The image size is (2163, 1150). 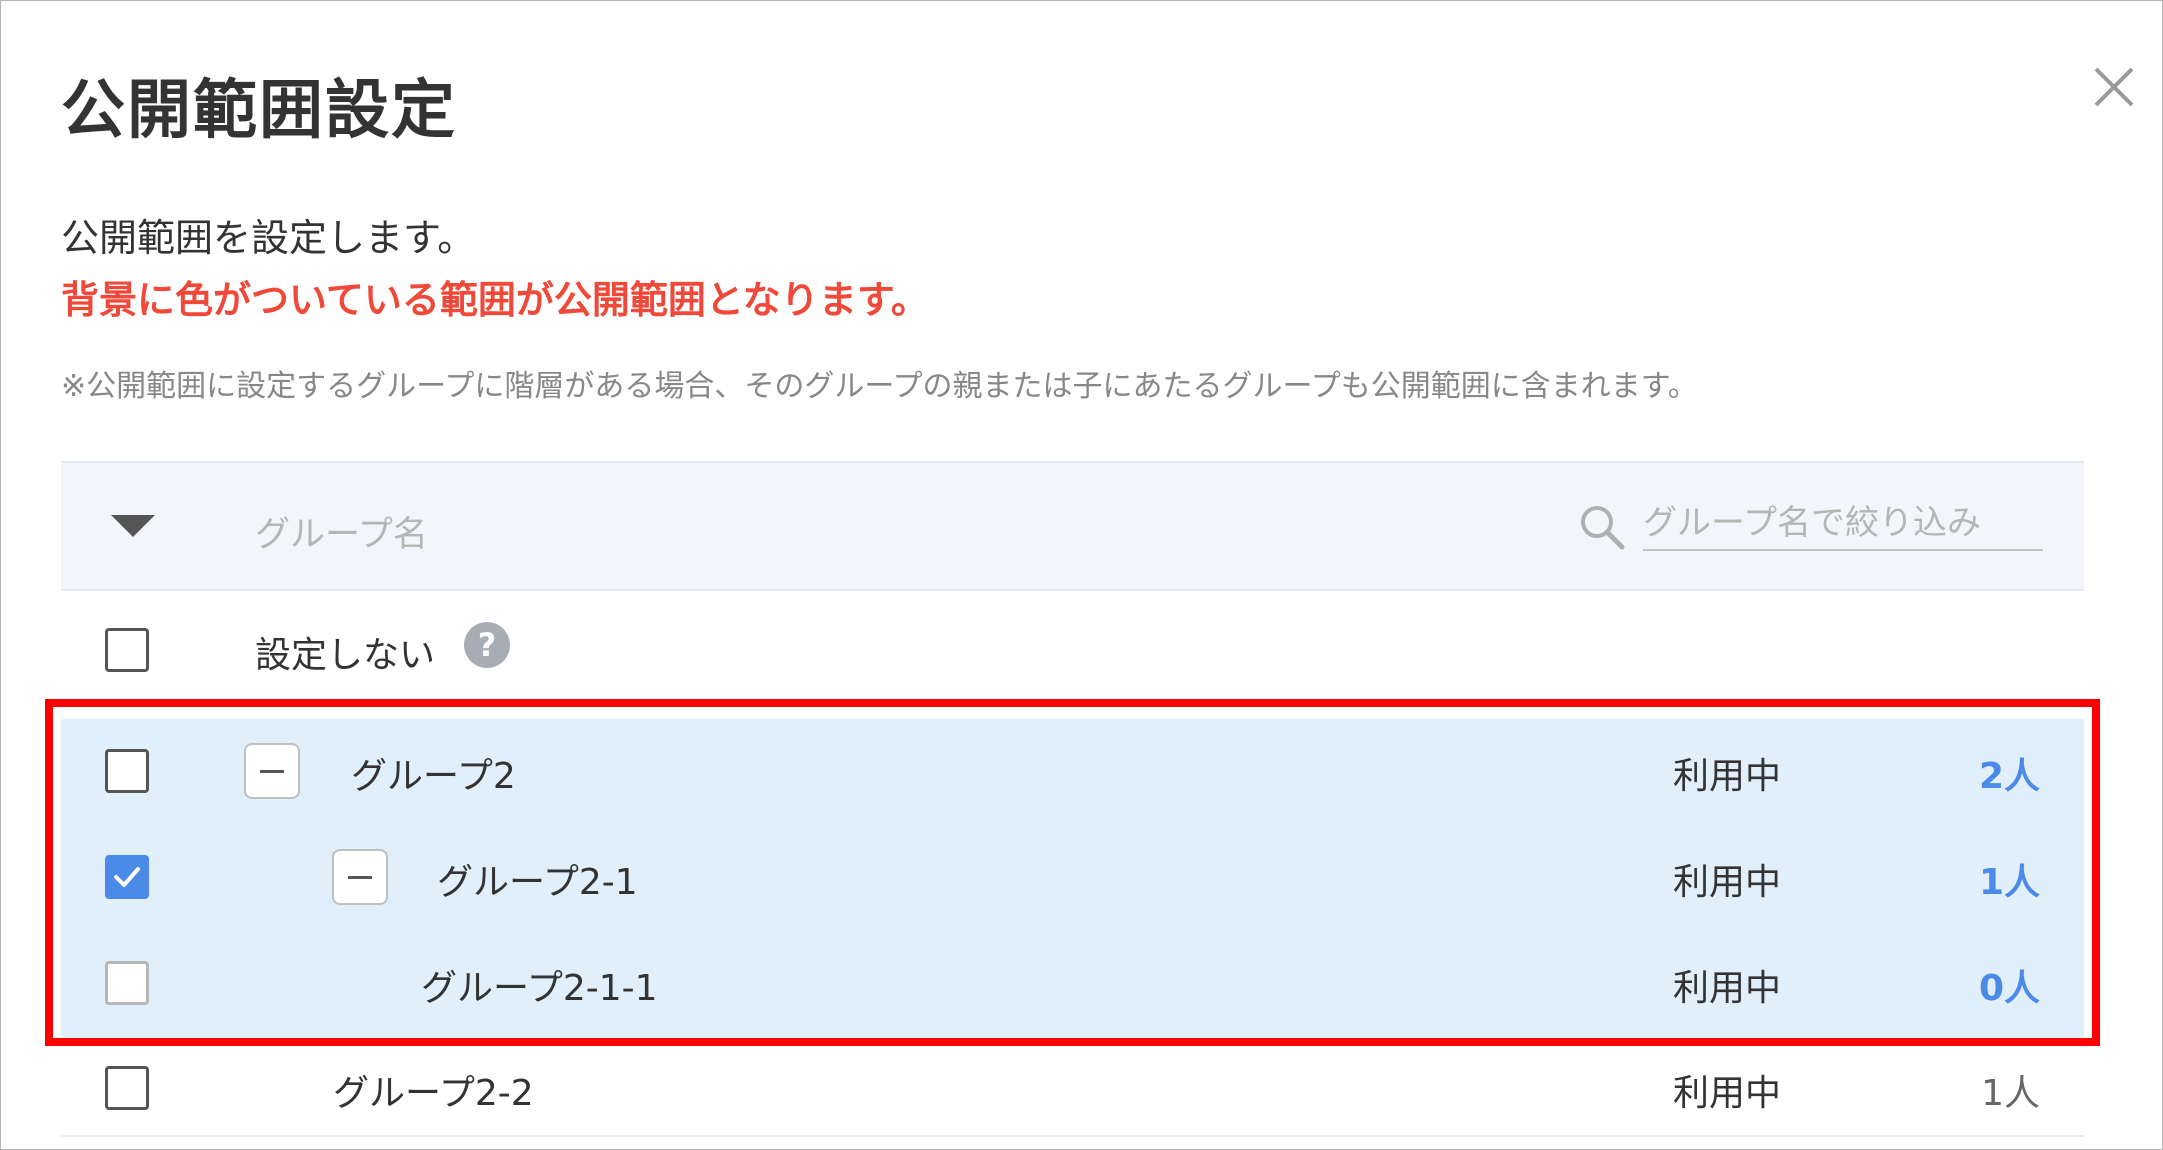 What do you see at coordinates (433, 776) in the screenshot?
I see `group-name: グループ2` at bounding box center [433, 776].